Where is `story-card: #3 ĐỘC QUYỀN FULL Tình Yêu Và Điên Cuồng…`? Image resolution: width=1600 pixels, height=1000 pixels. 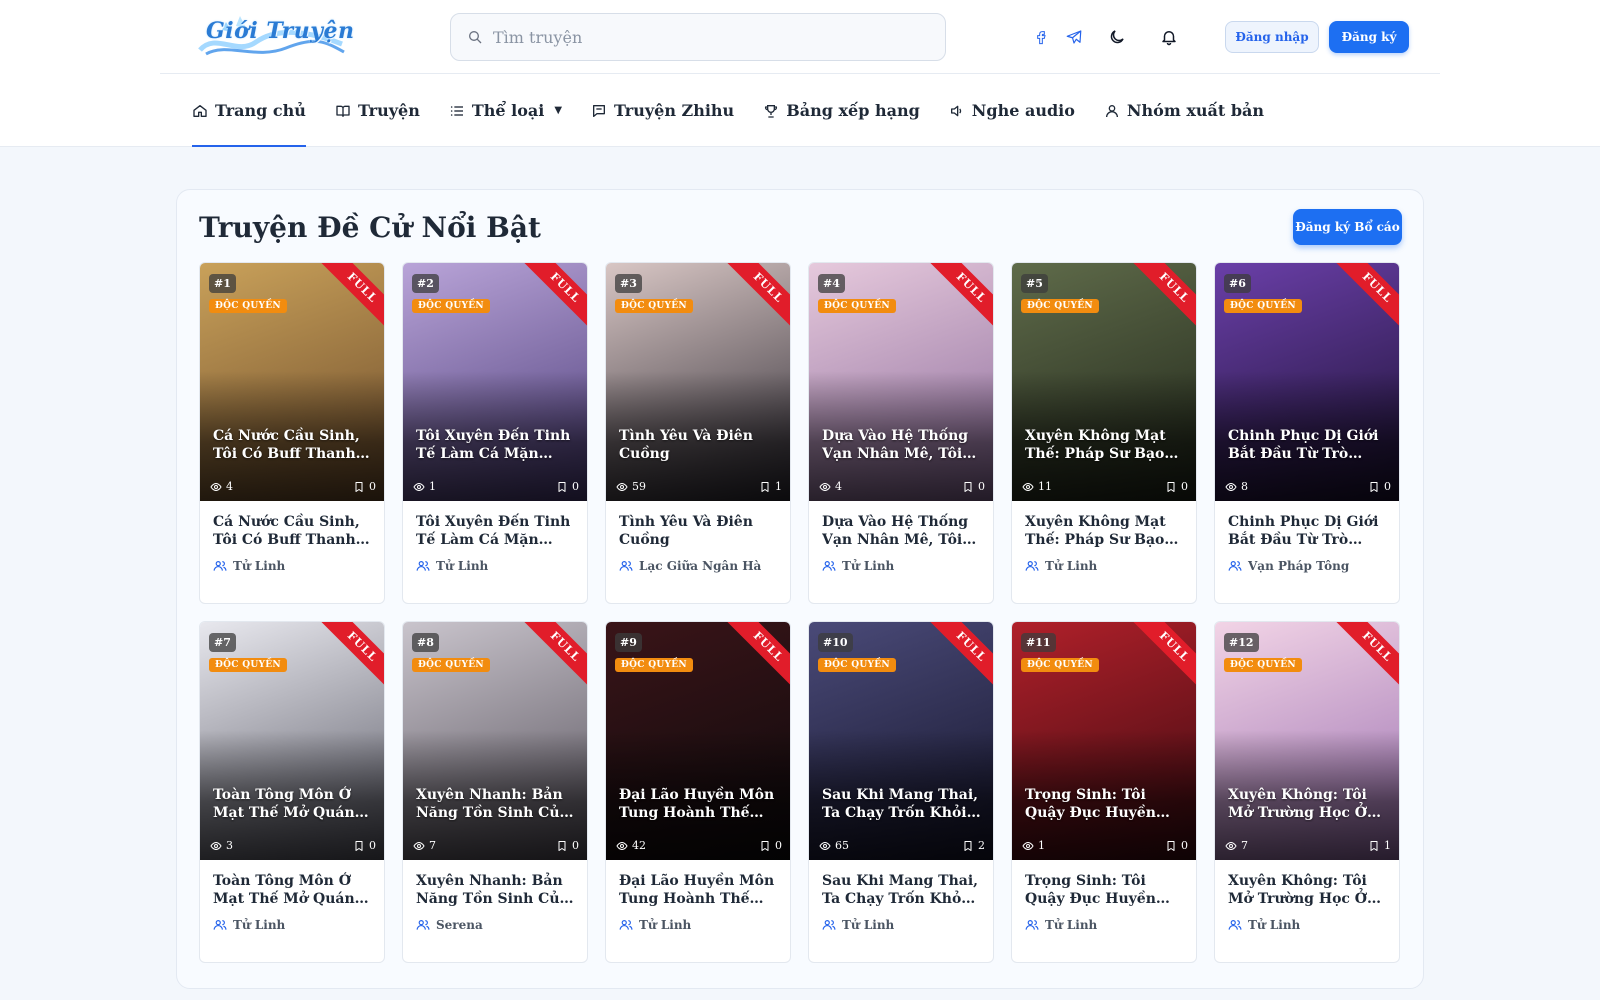 story-card: #3 ĐỘC QUYỀN FULL Tình Yêu Và Điên Cuồng… is located at coordinates (698, 433).